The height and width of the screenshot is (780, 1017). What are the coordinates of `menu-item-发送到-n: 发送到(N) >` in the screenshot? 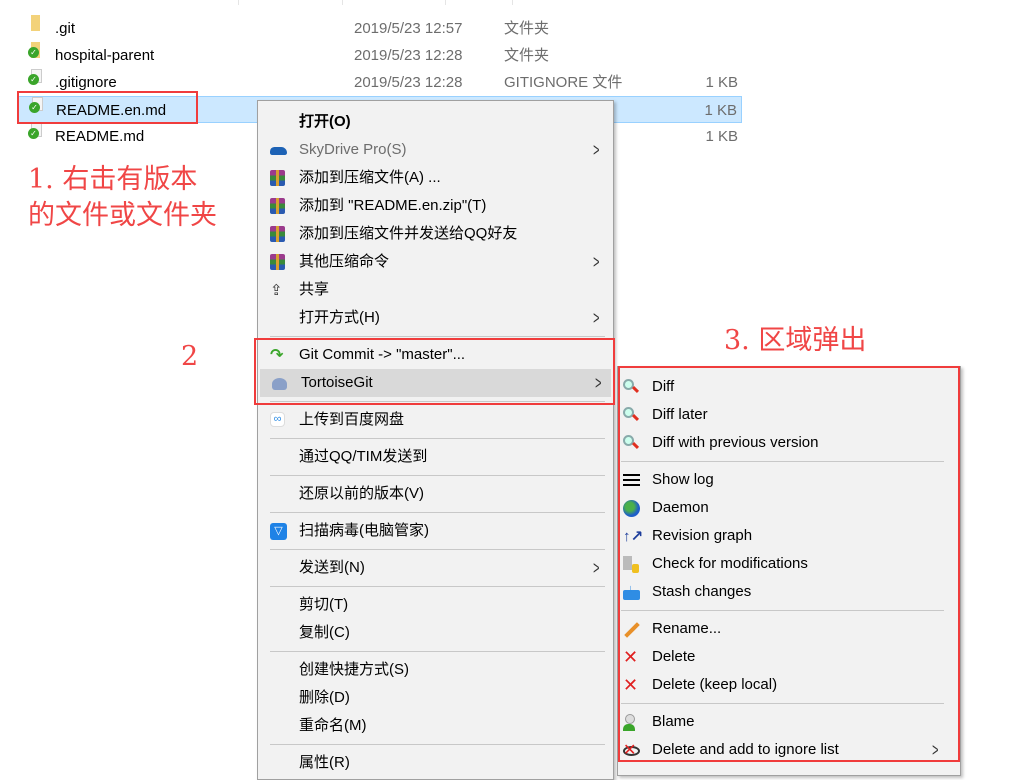 It's located at (435, 568).